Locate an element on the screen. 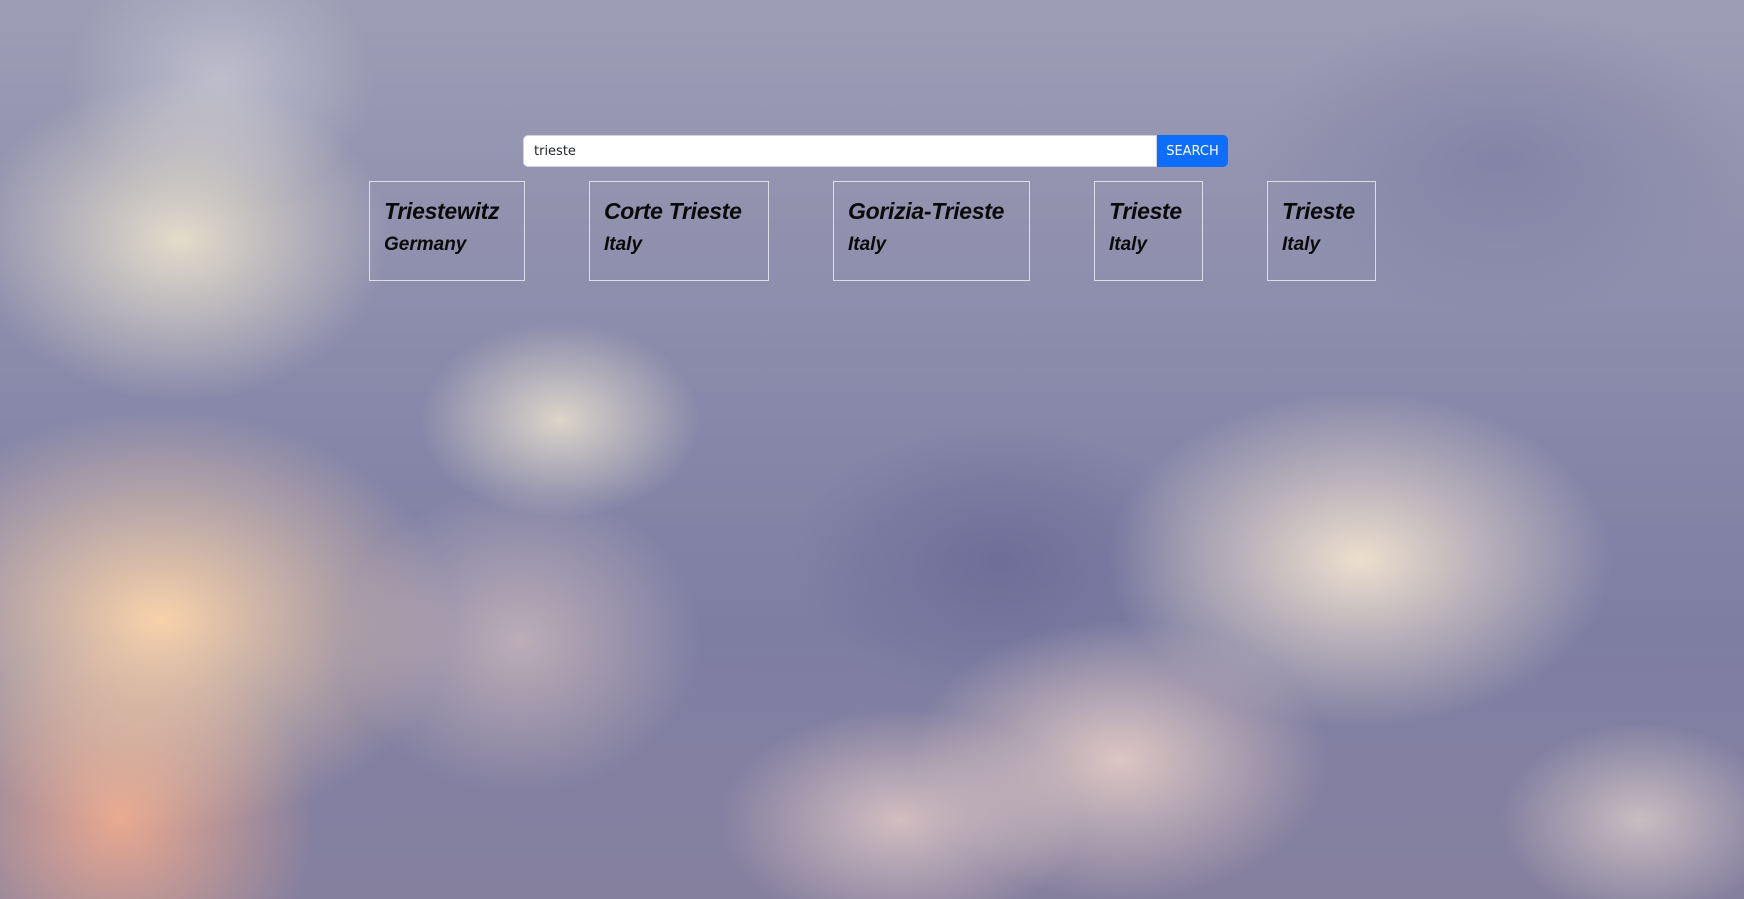  card-country: Germany is located at coordinates (425, 244).